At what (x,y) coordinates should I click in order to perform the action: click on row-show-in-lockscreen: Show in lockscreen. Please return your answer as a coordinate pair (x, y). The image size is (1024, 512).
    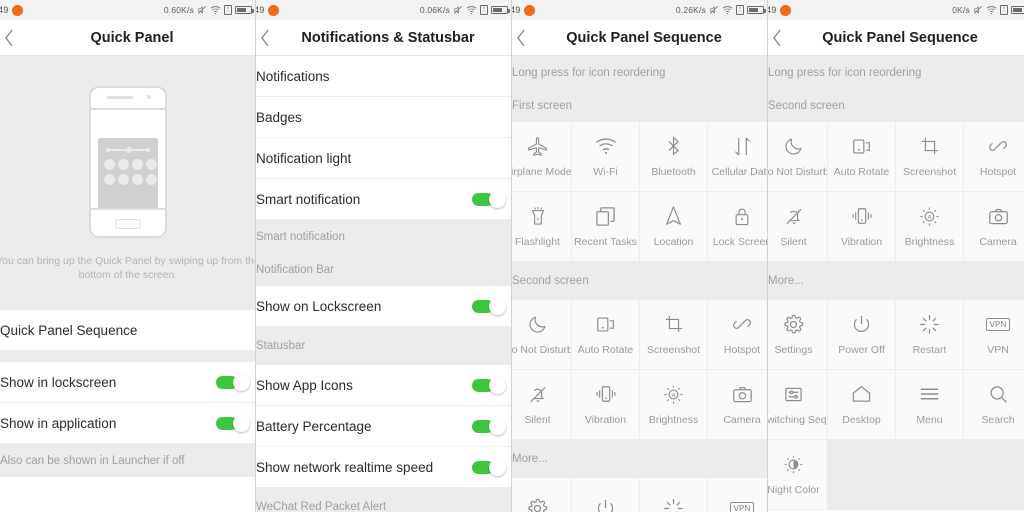
    Looking at the image, I should click on (127, 382).